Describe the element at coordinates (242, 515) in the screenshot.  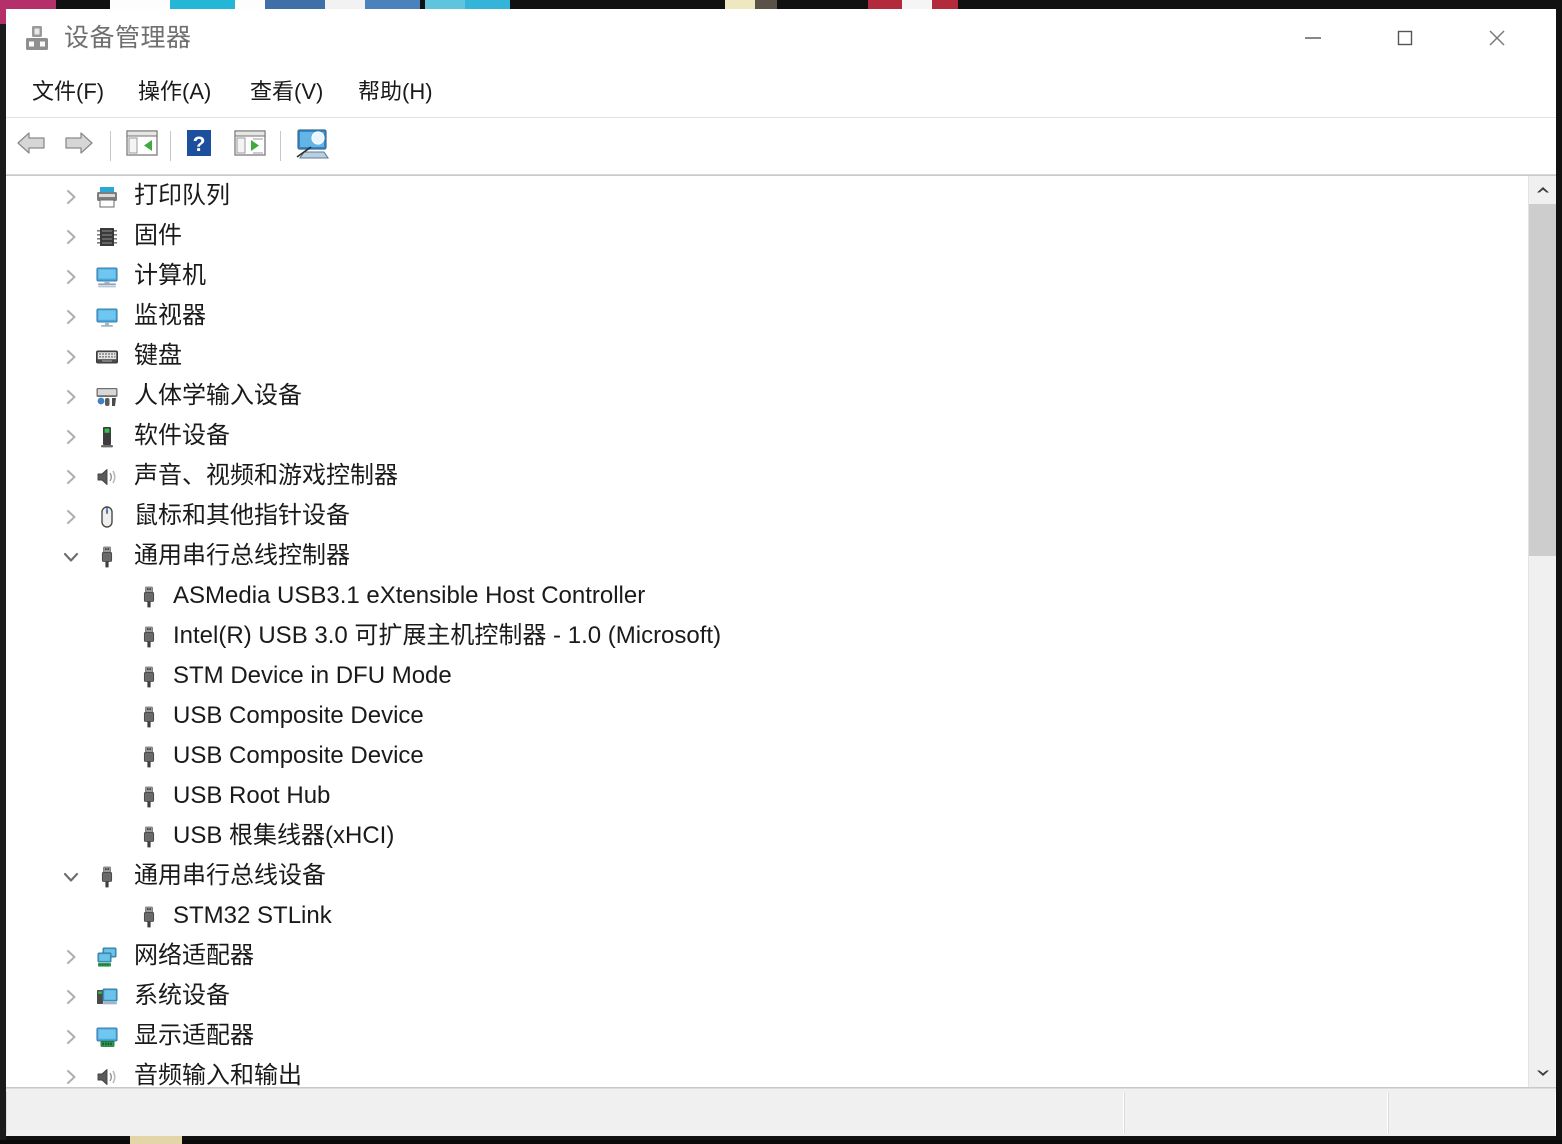
I see `tree-row-label: 鼠标和其他指针设备` at that location.